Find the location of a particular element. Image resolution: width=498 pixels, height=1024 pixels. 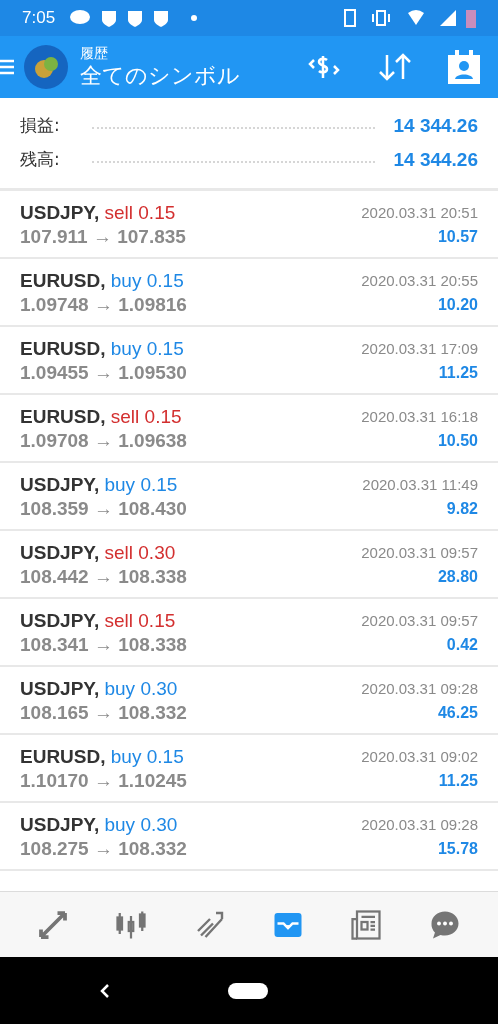

trade-row: USDJPY, sell 0.15 108.341 → 108.338 2020.03.31 09:57 0.42 is located at coordinates (249, 633).